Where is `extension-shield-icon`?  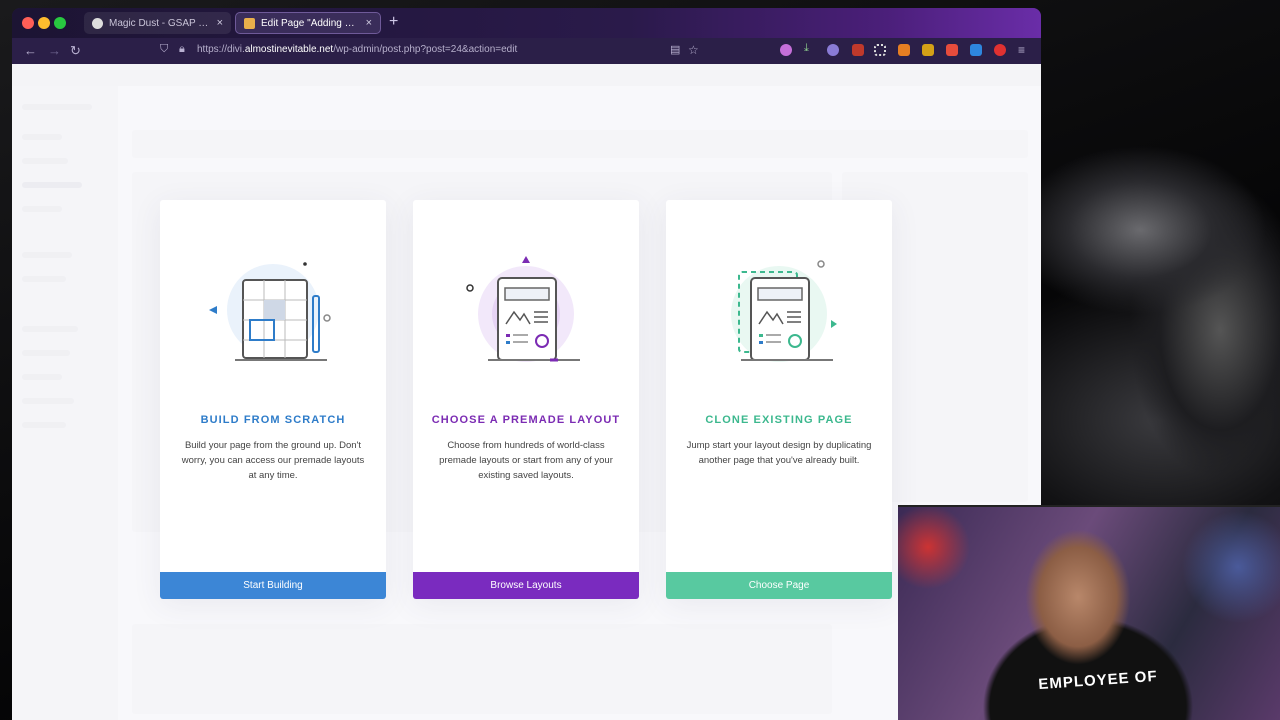
extension-shield-icon is located at coordinates (1000, 50).